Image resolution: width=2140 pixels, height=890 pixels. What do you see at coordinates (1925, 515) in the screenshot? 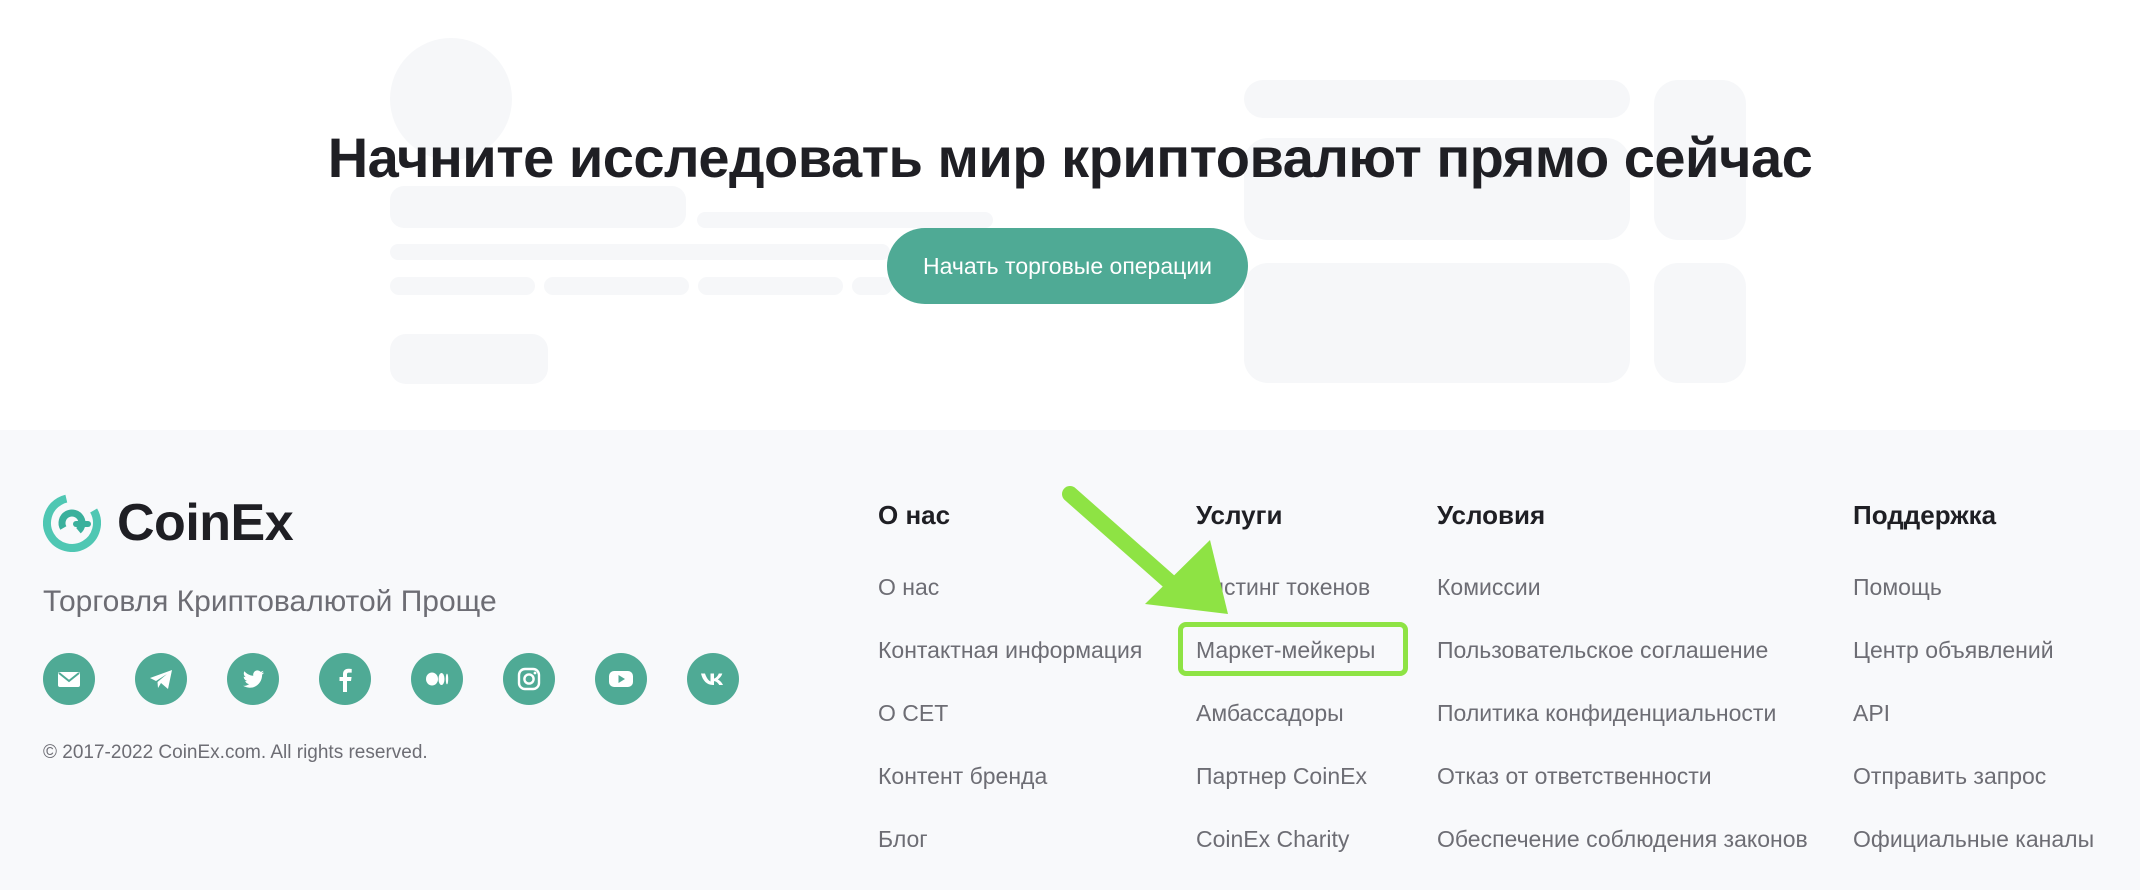
I see `column-title: Поддержка` at bounding box center [1925, 515].